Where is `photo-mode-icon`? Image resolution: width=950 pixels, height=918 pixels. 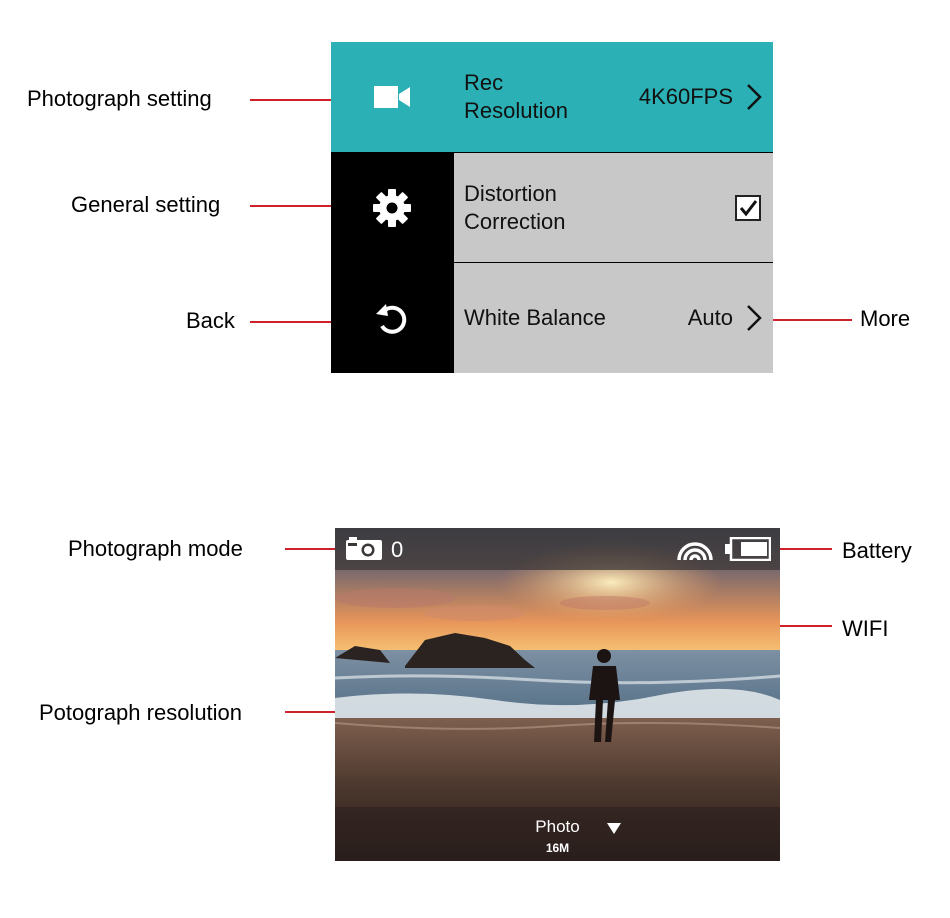 photo-mode-icon is located at coordinates (364, 548).